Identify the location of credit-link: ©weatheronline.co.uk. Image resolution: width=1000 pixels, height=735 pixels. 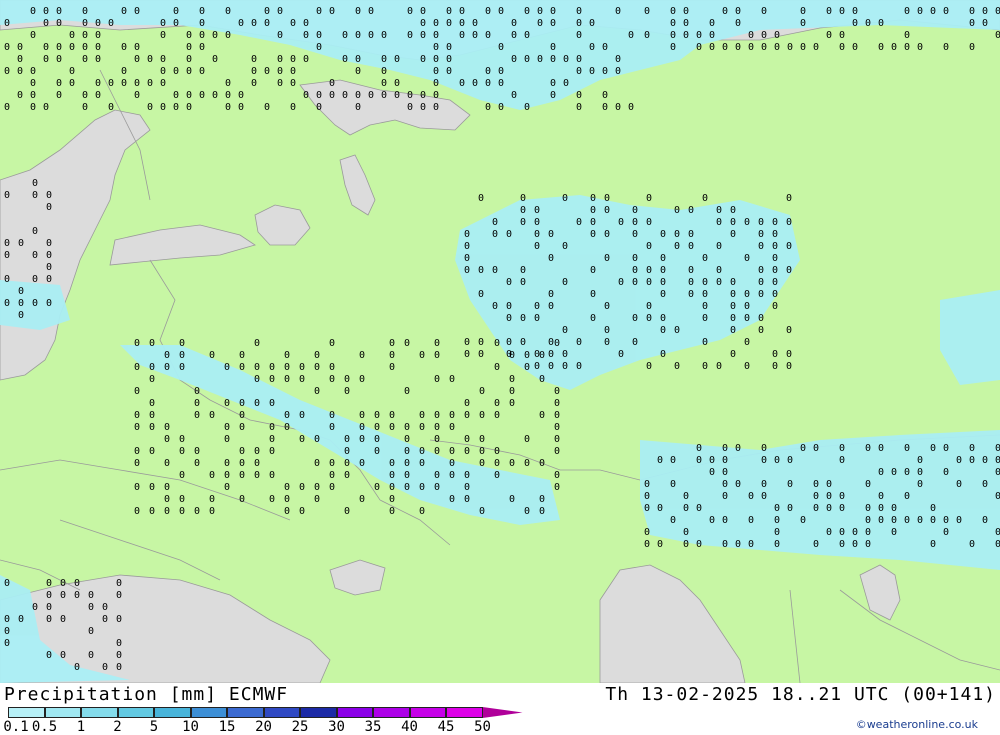
(917, 724).